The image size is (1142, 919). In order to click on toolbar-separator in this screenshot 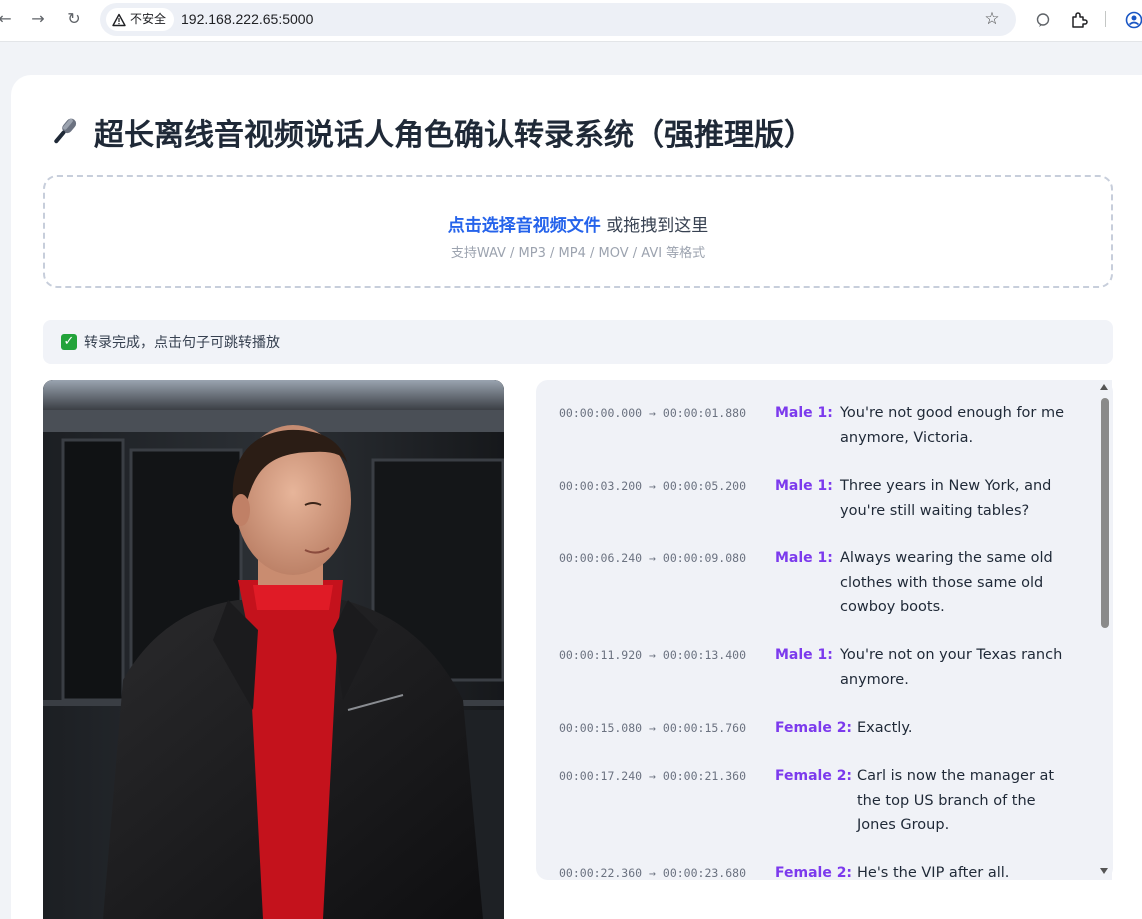, I will do `click(1105, 19)`.